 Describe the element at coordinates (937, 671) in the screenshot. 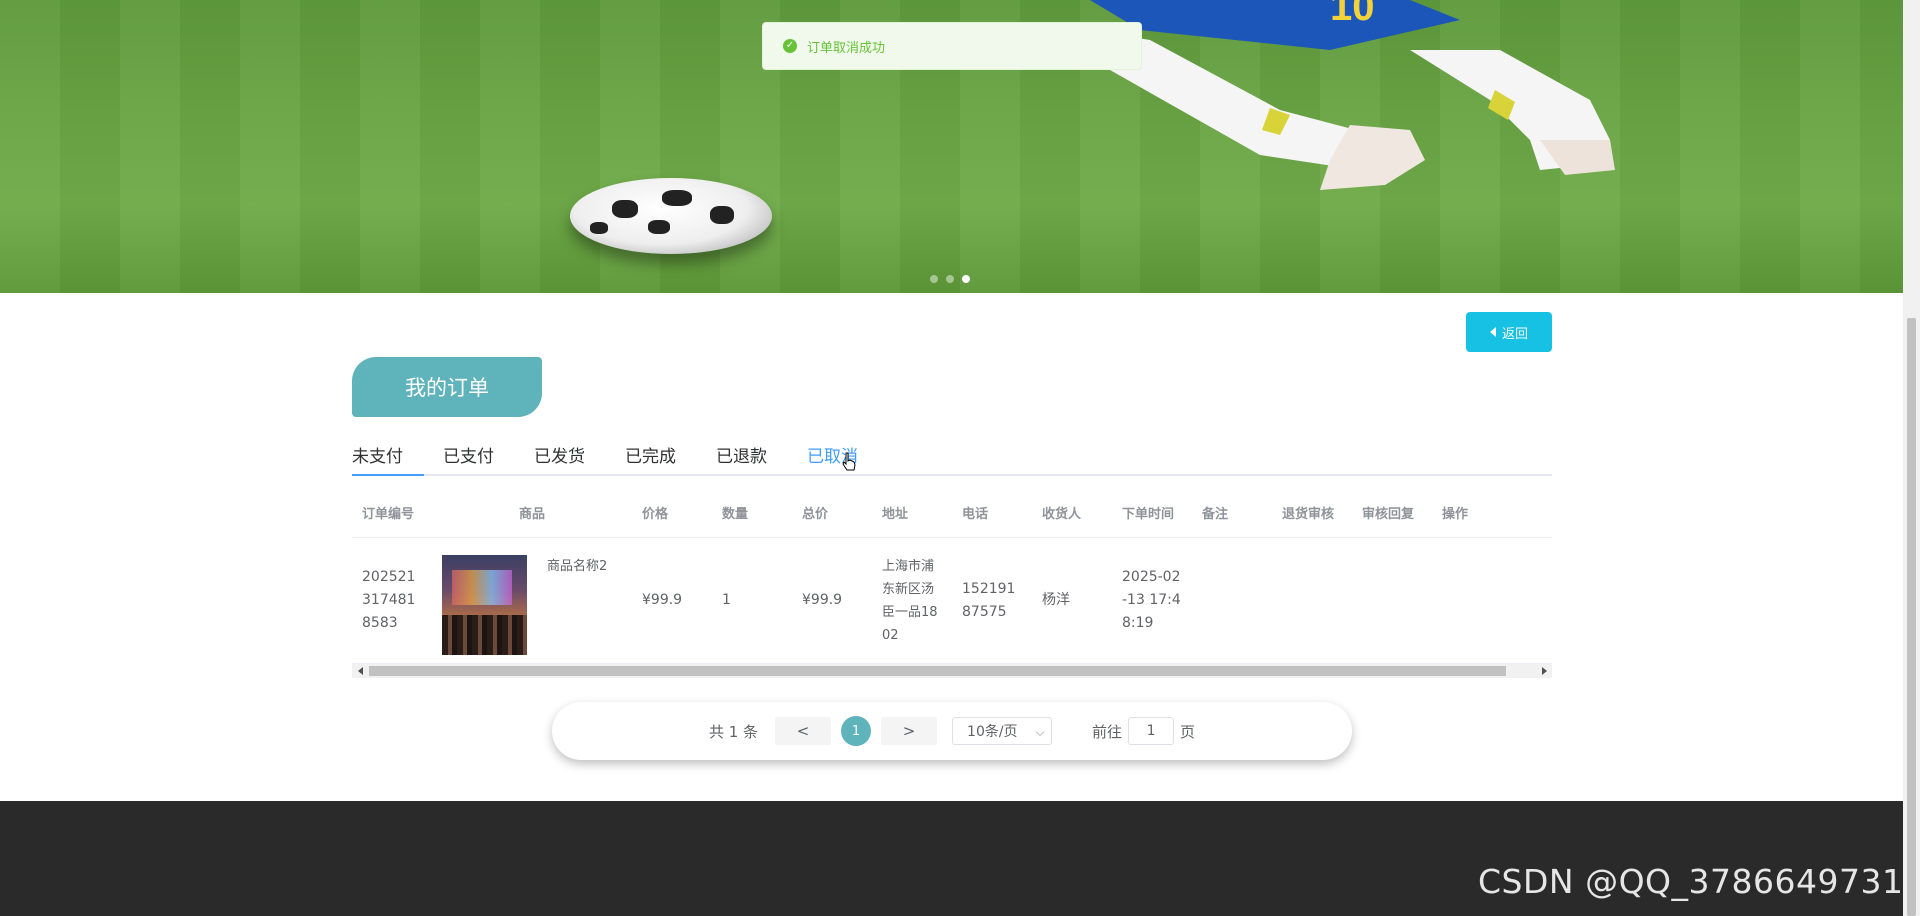

I see `scrollbar-thumb` at that location.